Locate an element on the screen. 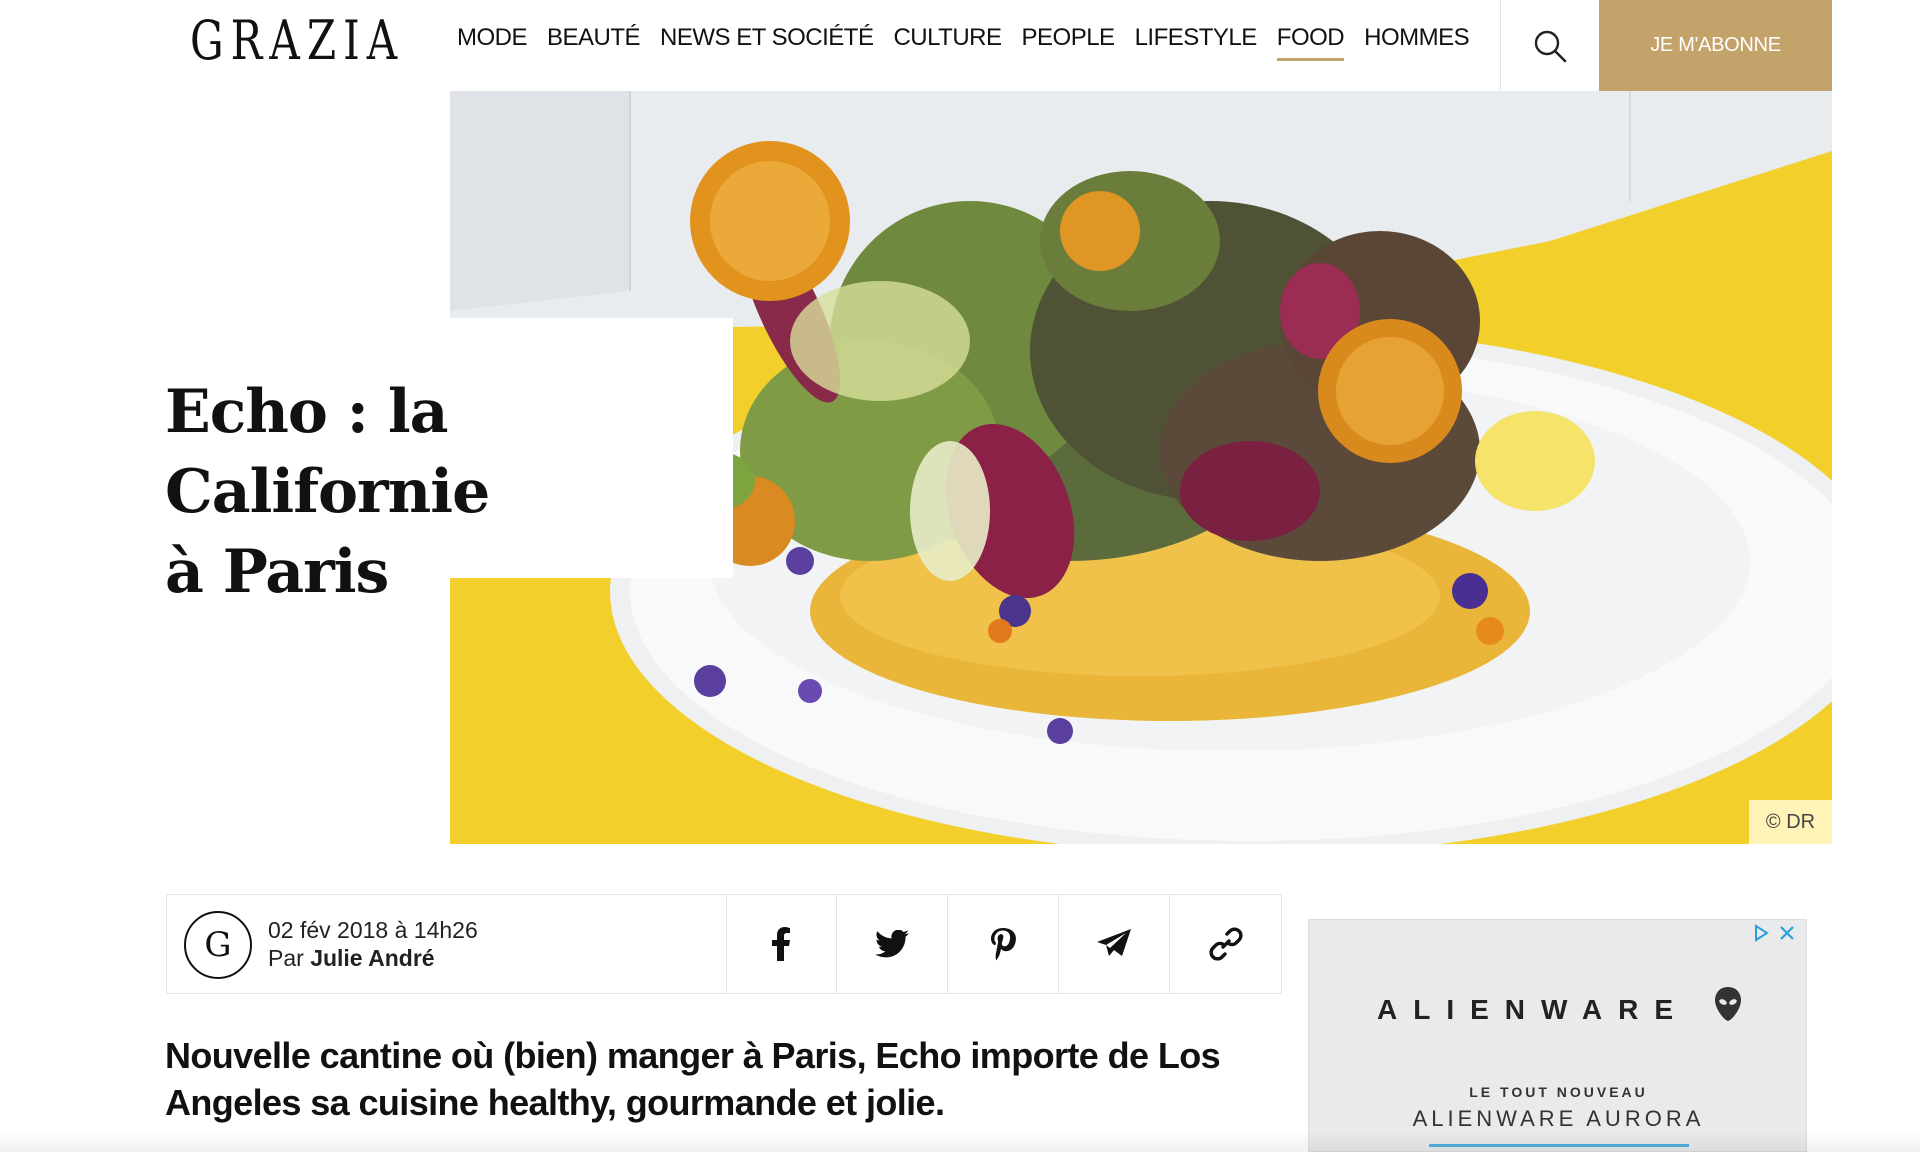  author-name: Julie André is located at coordinates (372, 958).